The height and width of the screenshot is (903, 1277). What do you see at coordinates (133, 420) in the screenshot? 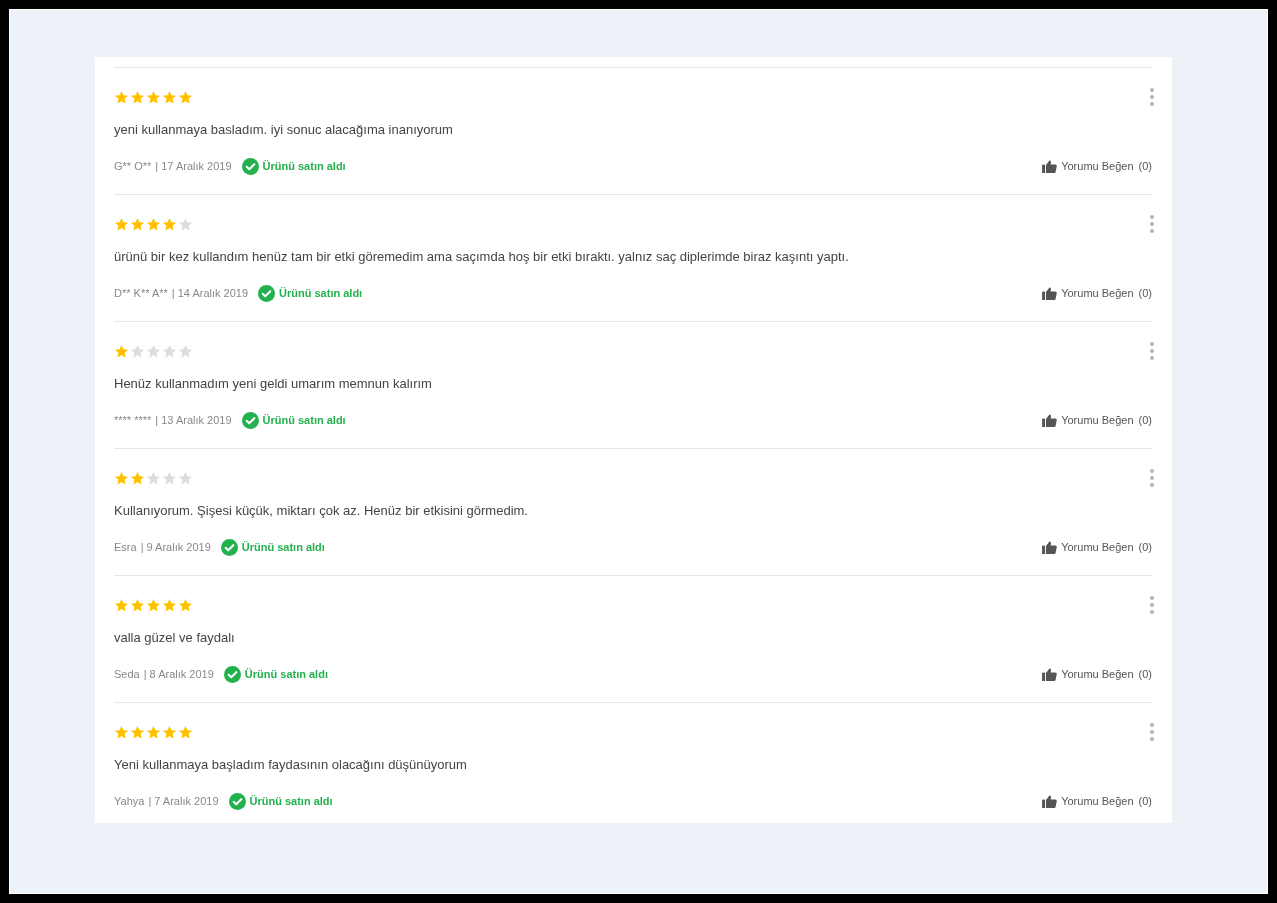
I see `author-name: **** ****` at bounding box center [133, 420].